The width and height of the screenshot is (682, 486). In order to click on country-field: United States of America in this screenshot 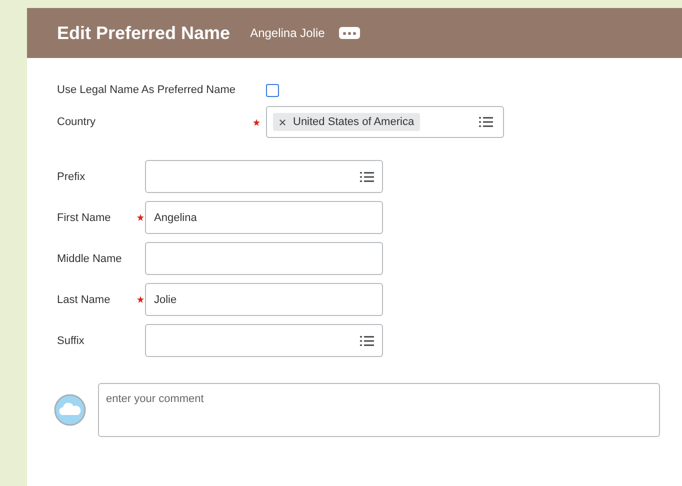, I will do `click(385, 122)`.